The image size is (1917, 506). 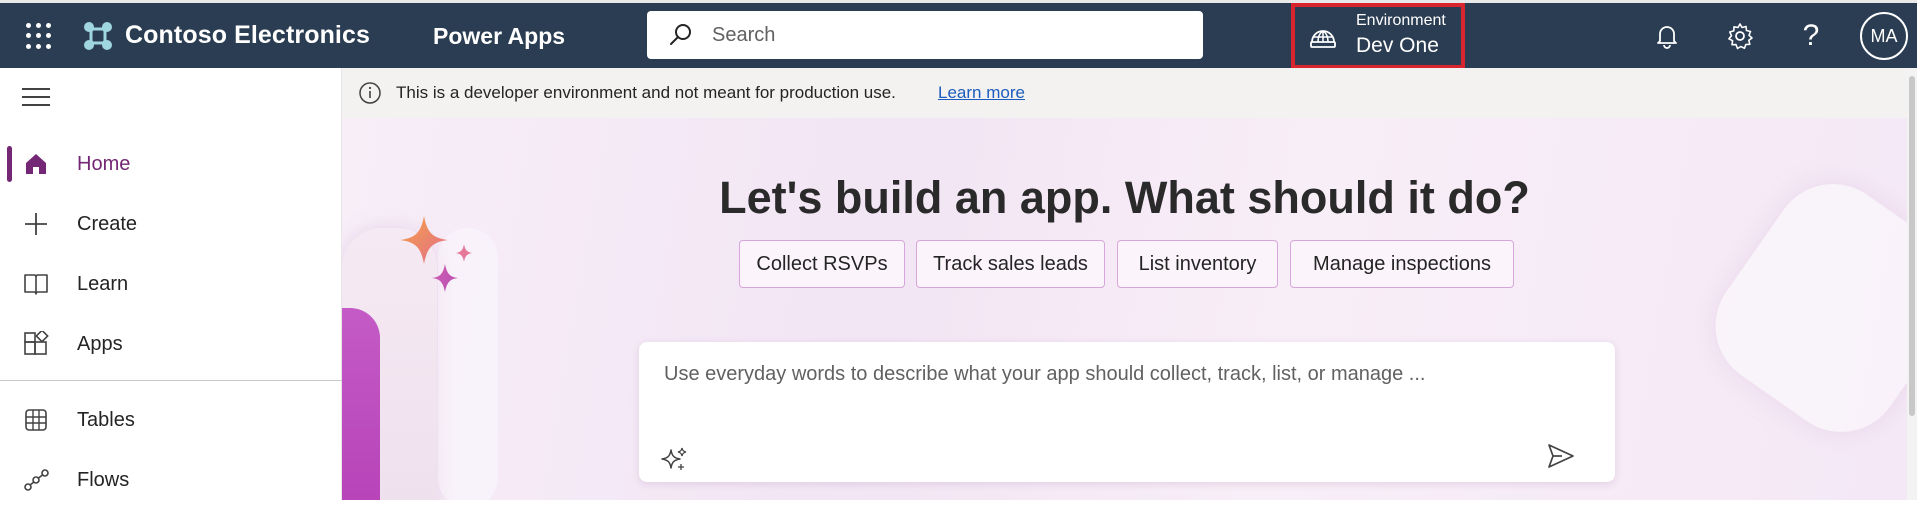 I want to click on app-name: Power Apps, so click(x=499, y=36).